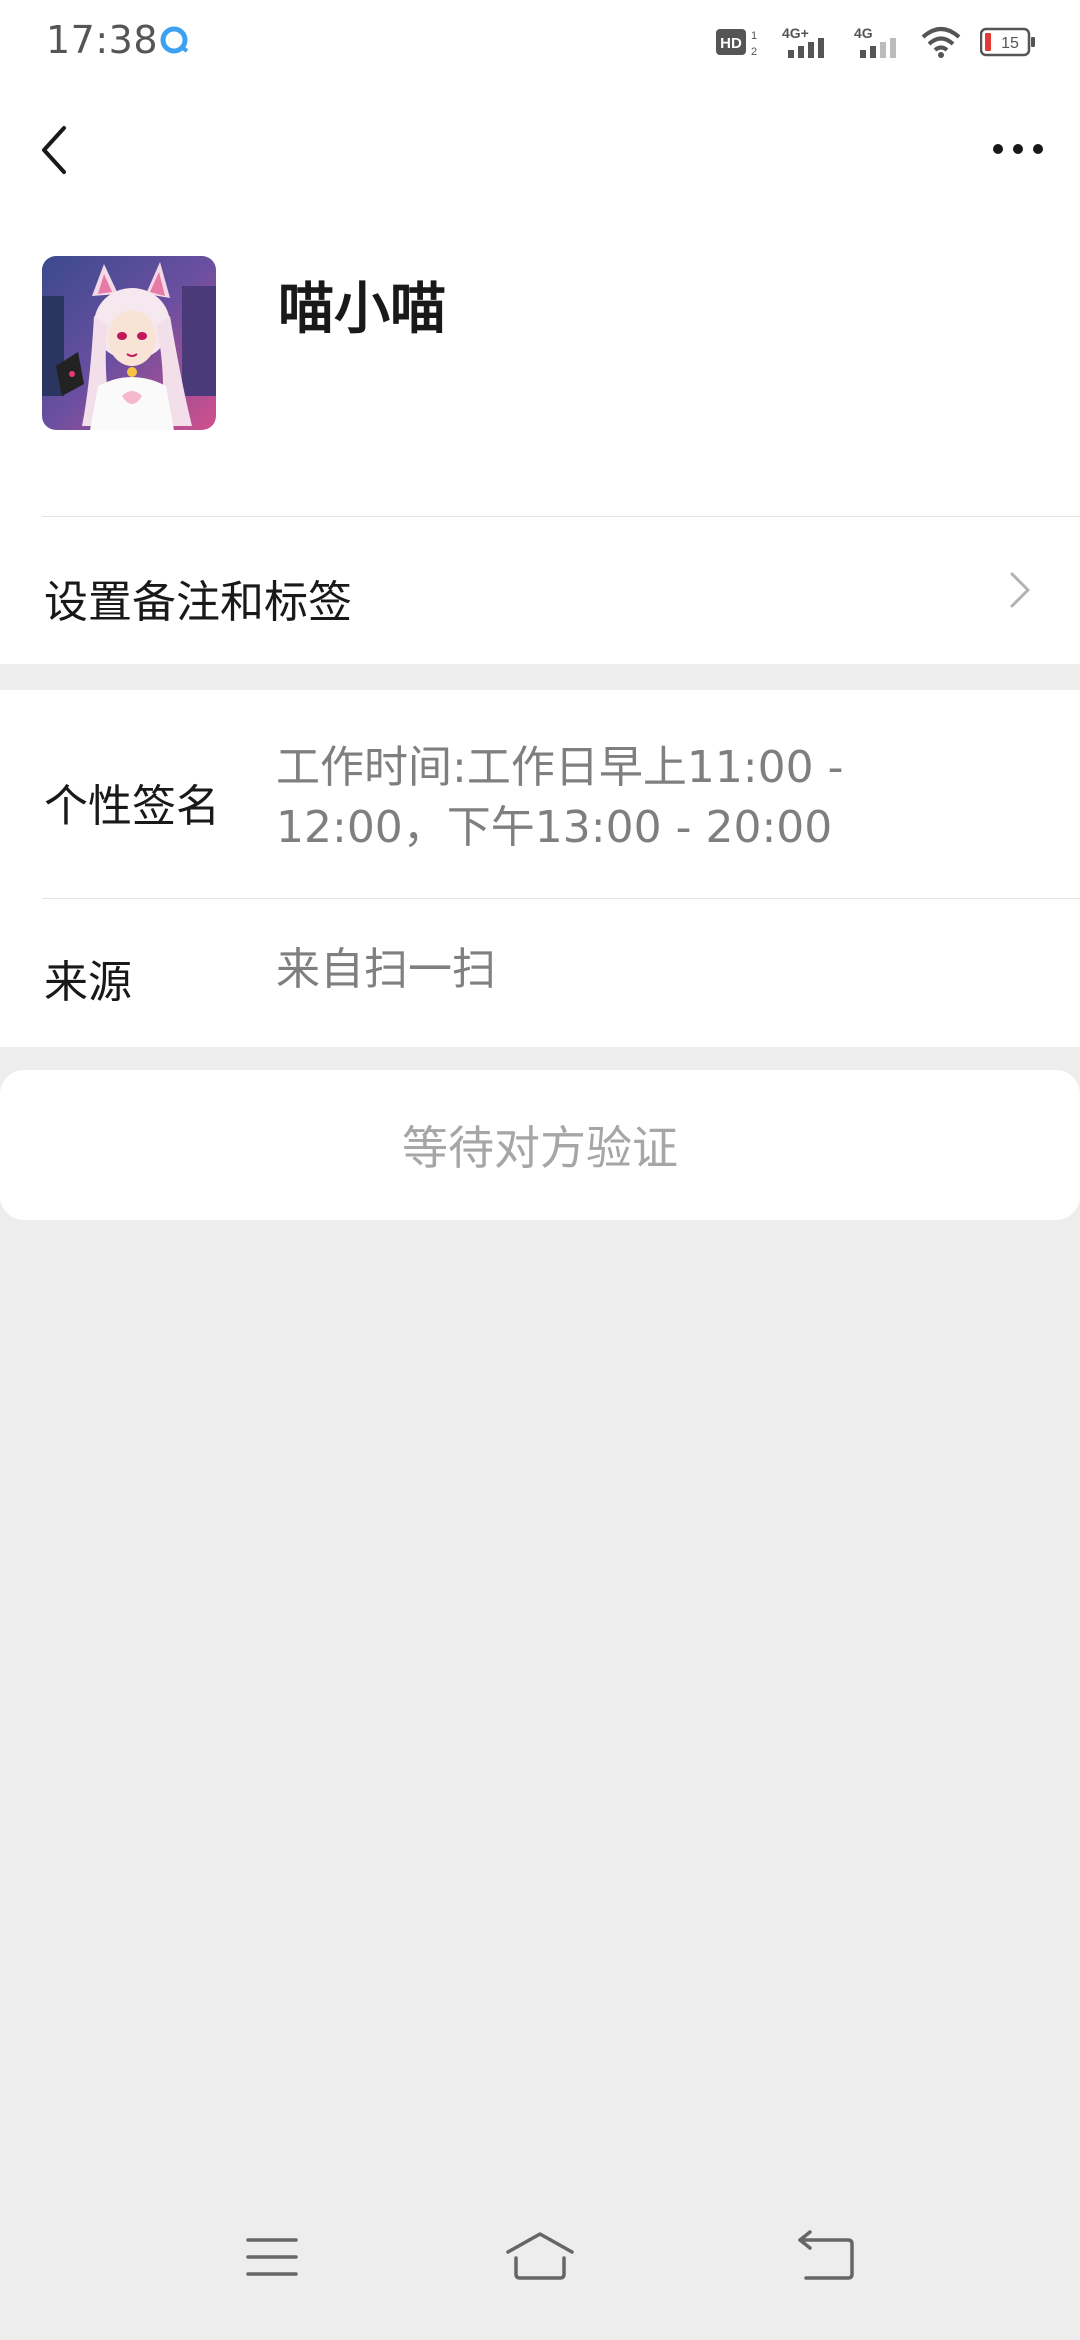  What do you see at coordinates (560, 797) in the screenshot?
I see `signature-value: 工作时间:工作日早上11:00 - 12:00，下午13:00 - 20:00` at bounding box center [560, 797].